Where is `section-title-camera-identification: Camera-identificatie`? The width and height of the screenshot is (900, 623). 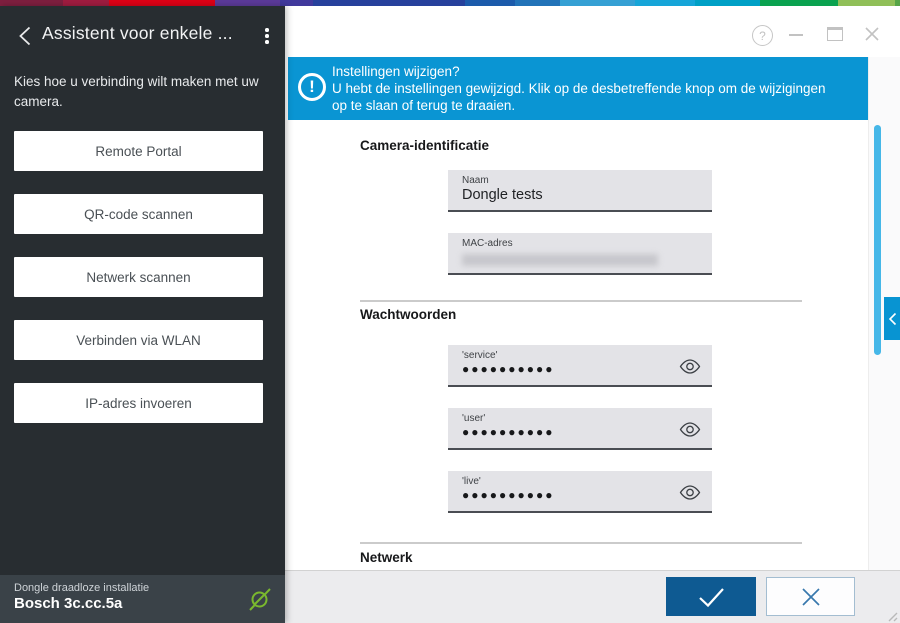
section-title-camera-identification: Camera-identificatie is located at coordinates (425, 145).